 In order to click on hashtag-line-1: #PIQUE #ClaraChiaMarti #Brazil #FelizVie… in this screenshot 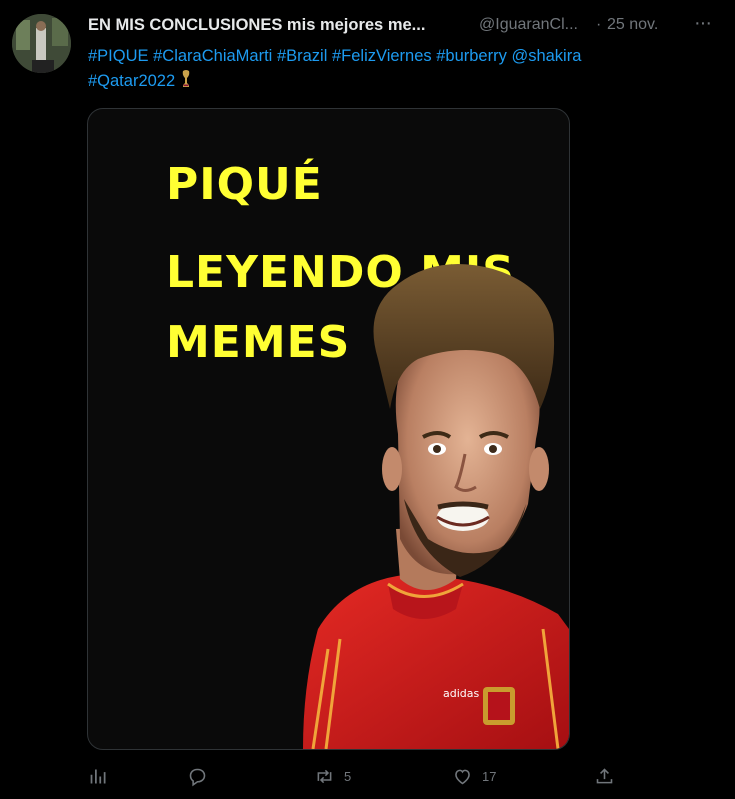, I will do `click(388, 56)`.